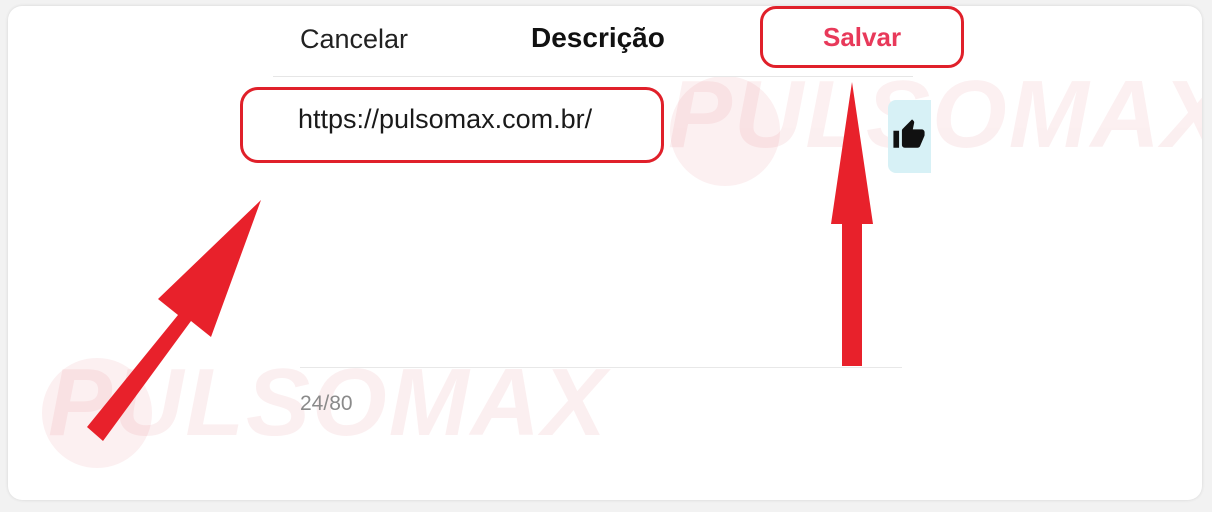 This screenshot has height=512, width=1212. What do you see at coordinates (326, 403) in the screenshot?
I see `character-counter: 24/80` at bounding box center [326, 403].